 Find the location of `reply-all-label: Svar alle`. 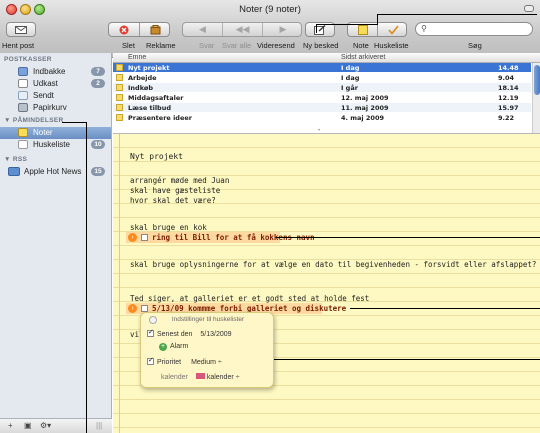

reply-all-label: Svar alle is located at coordinates (237, 45).